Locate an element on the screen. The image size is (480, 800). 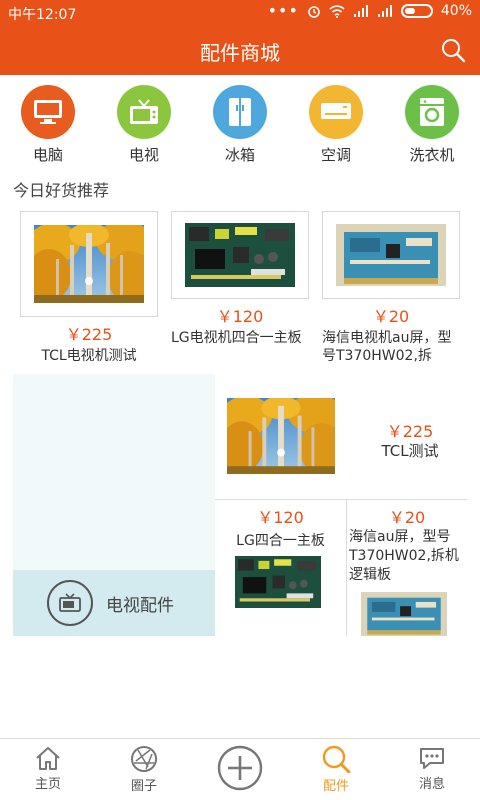
fridge-icon is located at coordinates (240, 112).